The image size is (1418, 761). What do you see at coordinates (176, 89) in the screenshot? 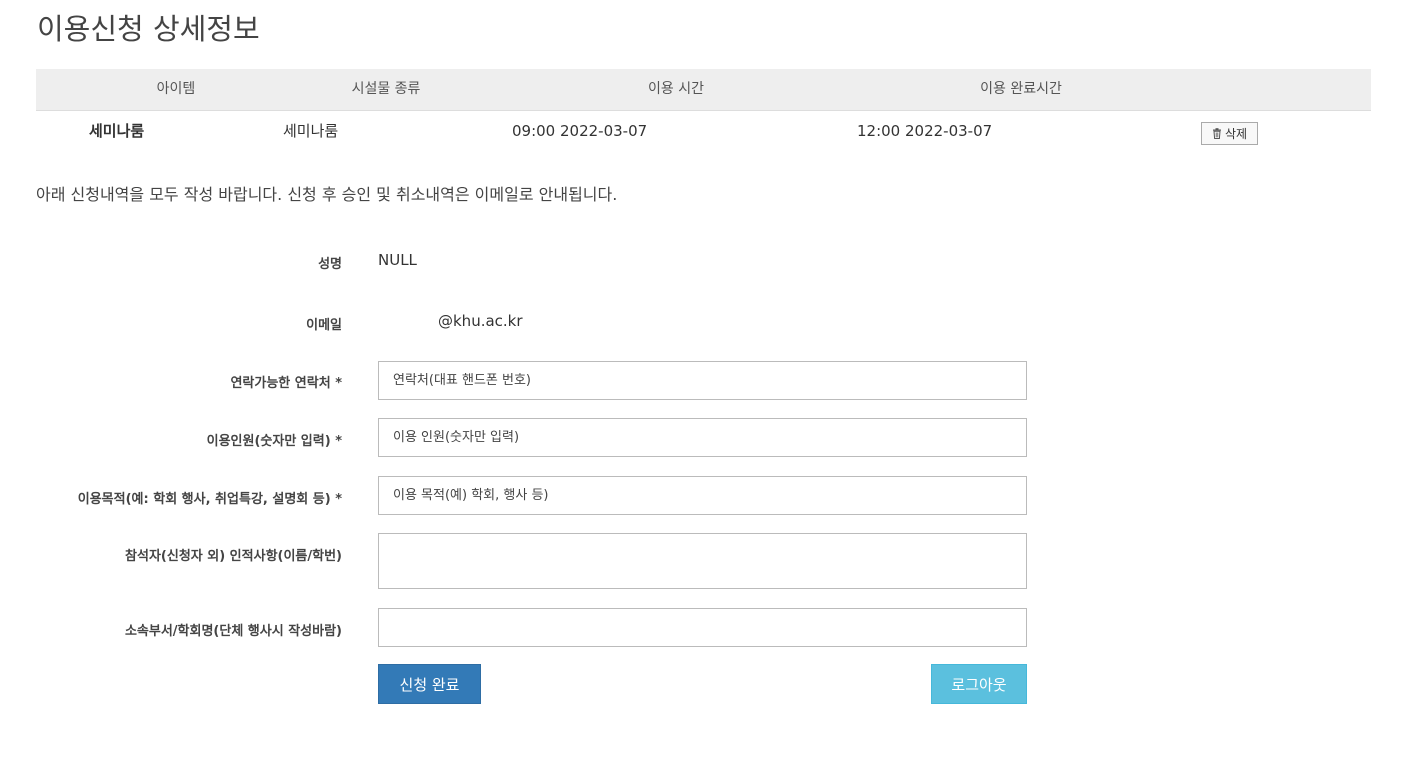
I see `column-header-item: 아이템` at bounding box center [176, 89].